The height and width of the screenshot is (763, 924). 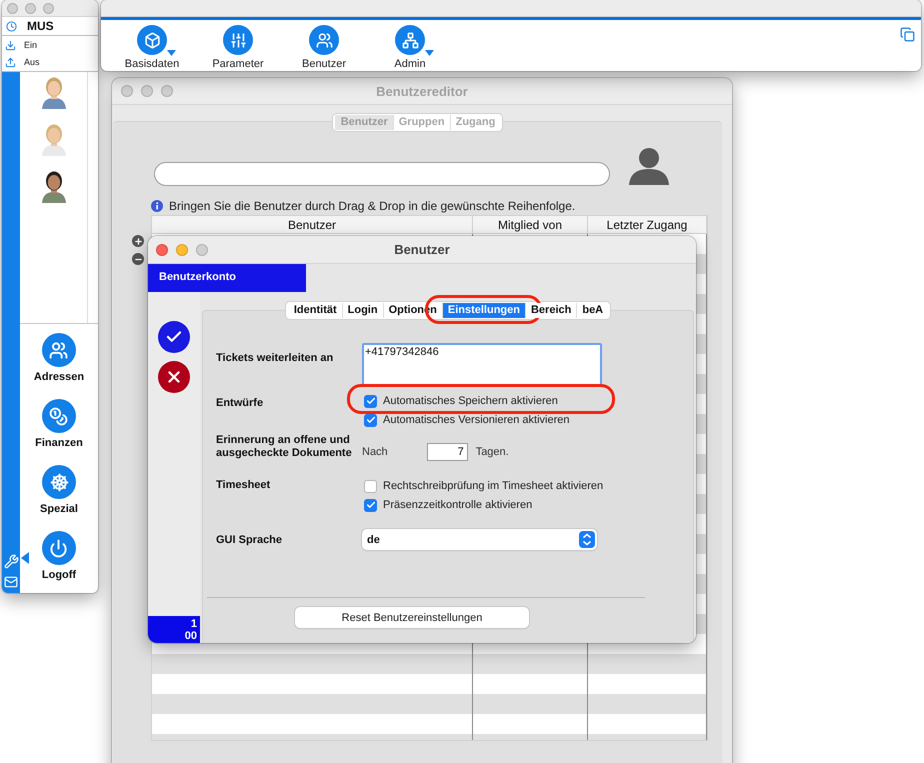 I want to click on checkbox-option: Präsenzzeitkontrolle aktivieren, so click(x=447, y=505).